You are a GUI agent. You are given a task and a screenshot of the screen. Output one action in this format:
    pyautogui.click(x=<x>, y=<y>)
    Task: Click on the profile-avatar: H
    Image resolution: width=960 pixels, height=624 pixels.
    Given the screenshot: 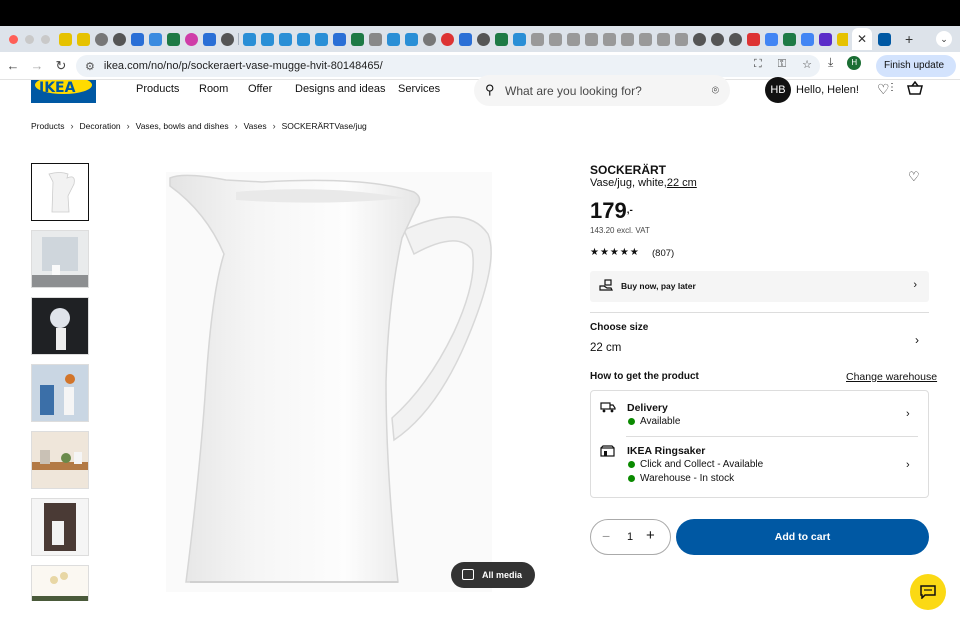 What is the action you would take?
    pyautogui.click(x=854, y=62)
    